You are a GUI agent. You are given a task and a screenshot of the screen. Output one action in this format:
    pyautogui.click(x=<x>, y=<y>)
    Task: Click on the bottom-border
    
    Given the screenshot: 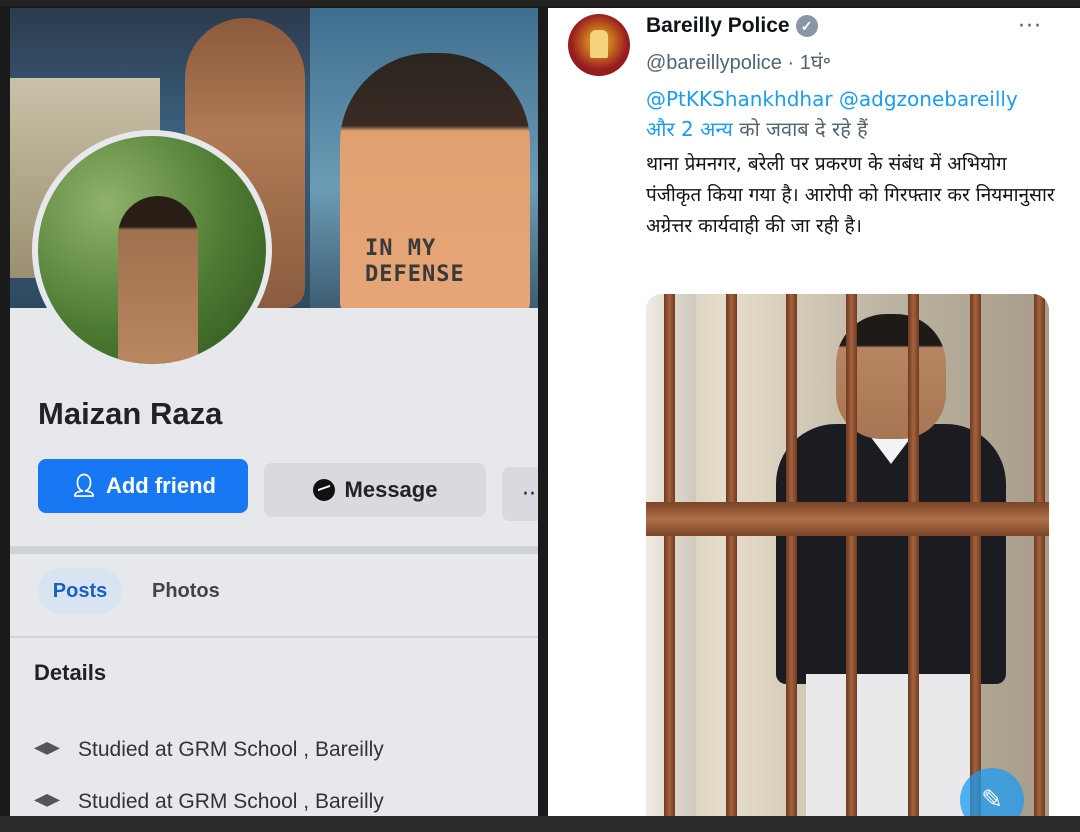 What is the action you would take?
    pyautogui.click(x=540, y=824)
    